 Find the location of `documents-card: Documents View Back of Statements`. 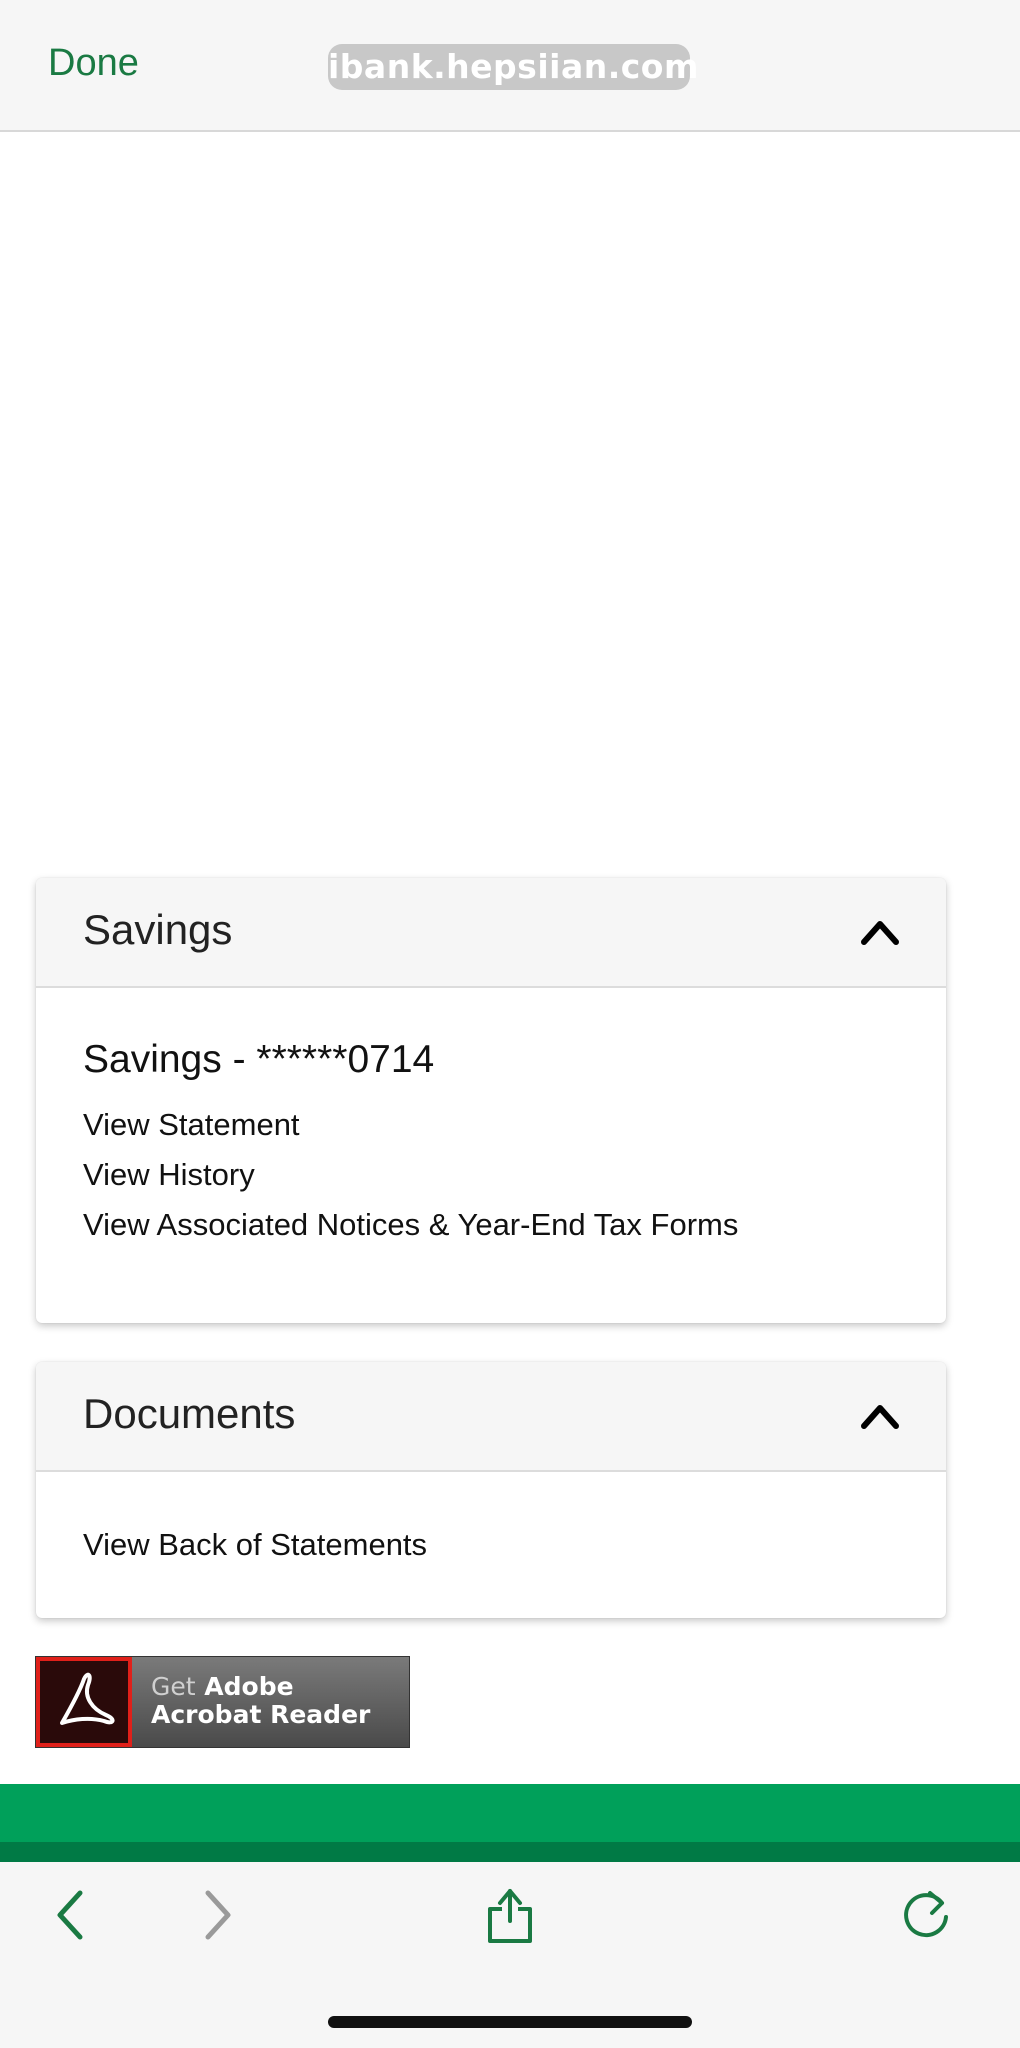

documents-card: Documents View Back of Statements is located at coordinates (491, 1490).